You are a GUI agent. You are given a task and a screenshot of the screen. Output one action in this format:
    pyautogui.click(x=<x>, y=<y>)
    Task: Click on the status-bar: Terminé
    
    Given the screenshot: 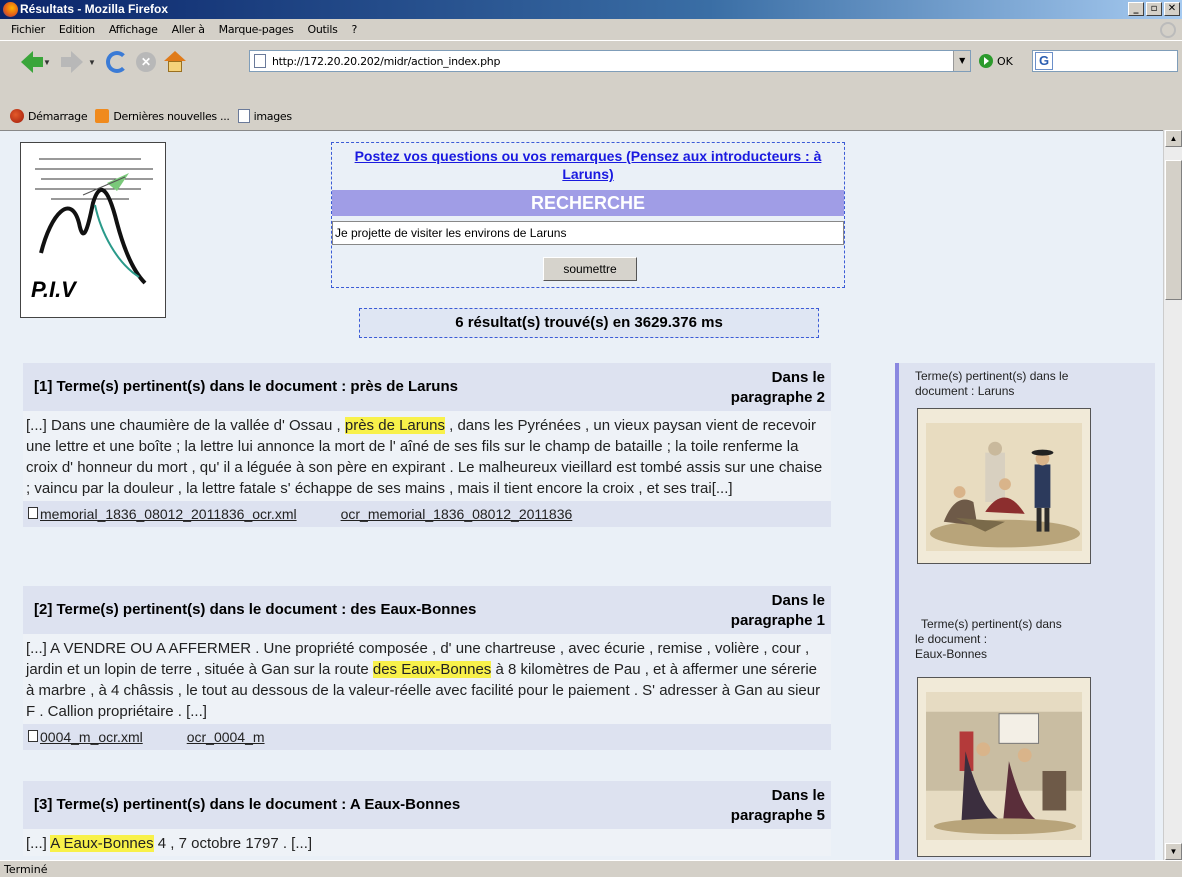 What is the action you would take?
    pyautogui.click(x=591, y=868)
    